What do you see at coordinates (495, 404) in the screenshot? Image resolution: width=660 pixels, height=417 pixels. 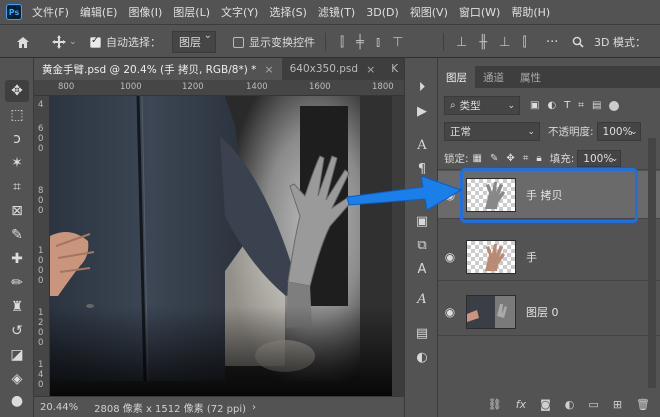 I see `link-layers-icon: ⛓` at bounding box center [495, 404].